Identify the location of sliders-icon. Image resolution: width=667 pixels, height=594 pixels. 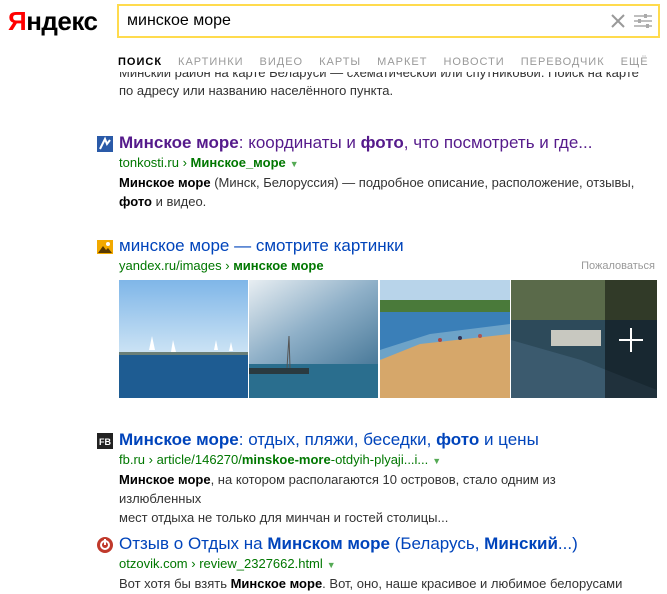
(643, 21).